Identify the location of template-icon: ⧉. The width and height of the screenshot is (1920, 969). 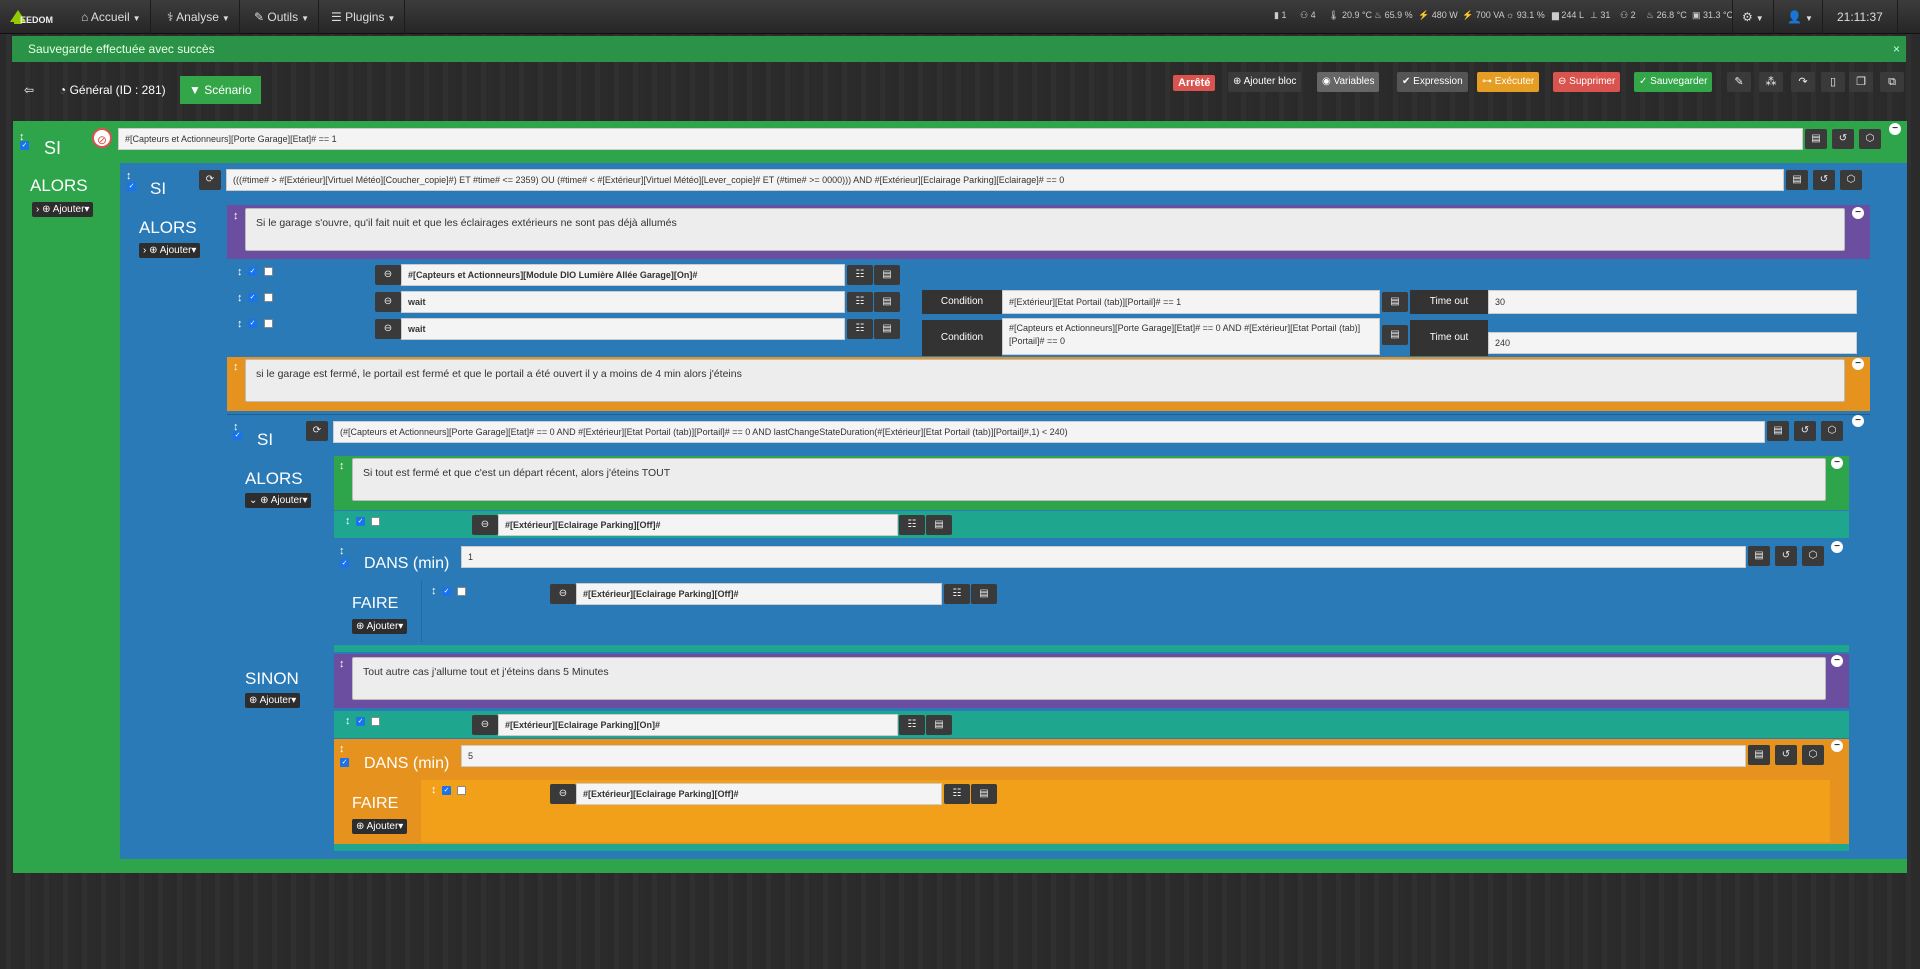
(1892, 82).